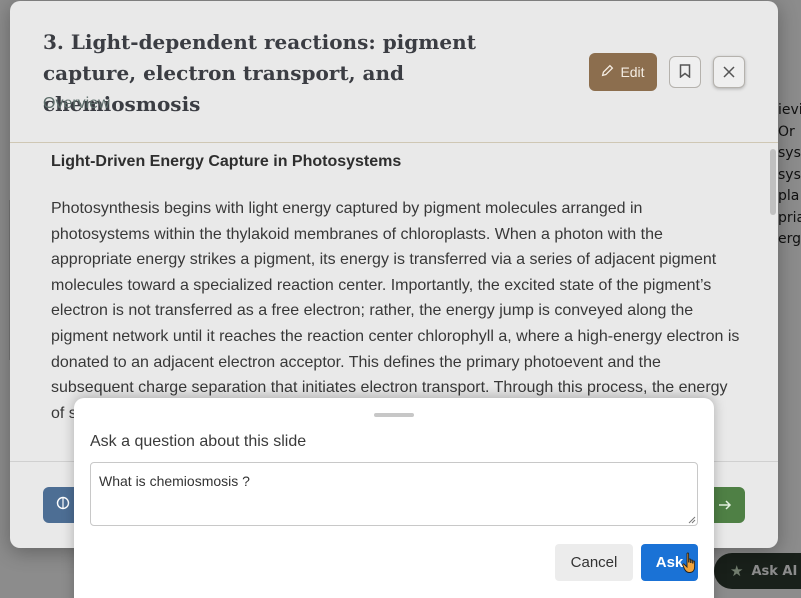  What do you see at coordinates (394, 415) in the screenshot?
I see `drag-handle` at bounding box center [394, 415].